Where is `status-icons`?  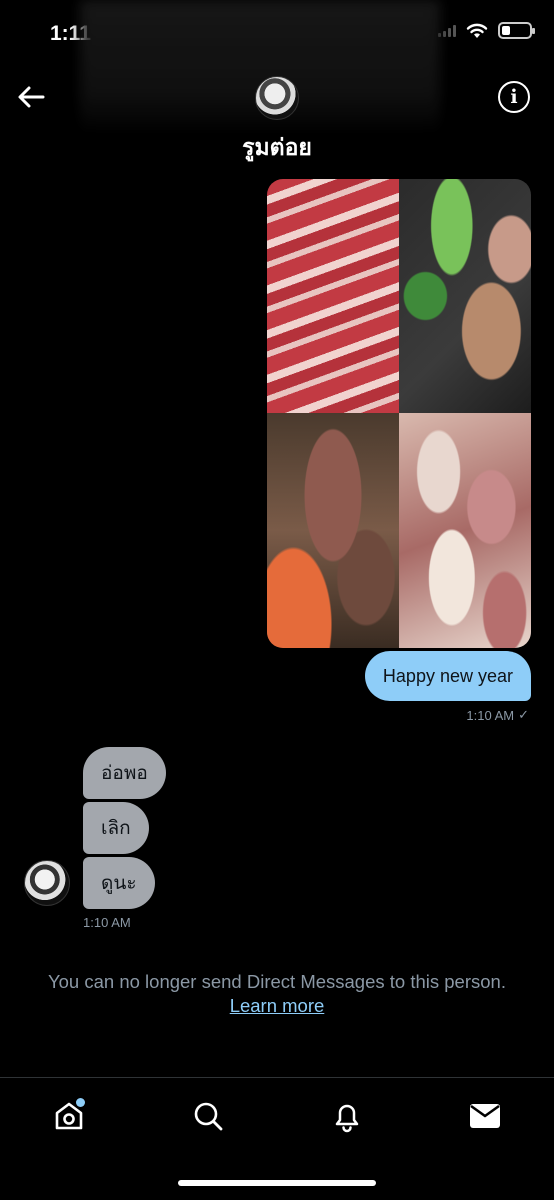
status-icons is located at coordinates (486, 30).